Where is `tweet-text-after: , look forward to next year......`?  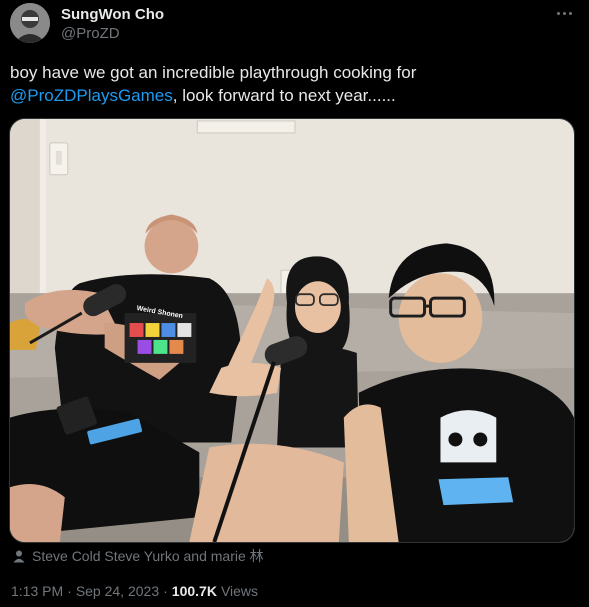
tweet-text-after: , look forward to next year...... is located at coordinates (284, 95).